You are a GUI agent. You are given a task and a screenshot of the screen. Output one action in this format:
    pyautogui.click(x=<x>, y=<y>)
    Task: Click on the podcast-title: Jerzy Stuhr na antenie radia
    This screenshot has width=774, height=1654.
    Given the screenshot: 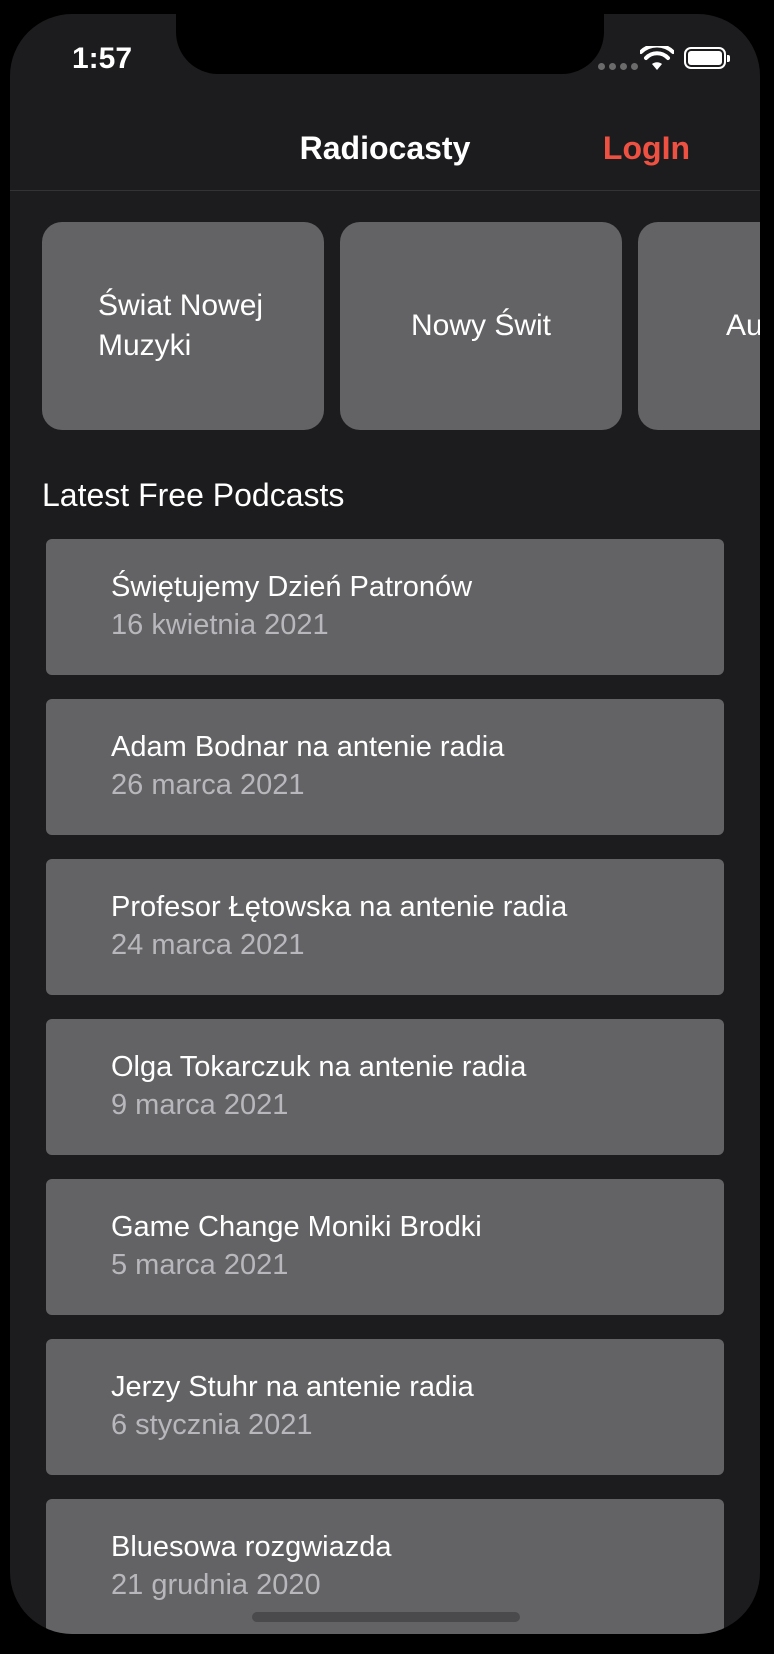 What is the action you would take?
    pyautogui.click(x=292, y=1387)
    